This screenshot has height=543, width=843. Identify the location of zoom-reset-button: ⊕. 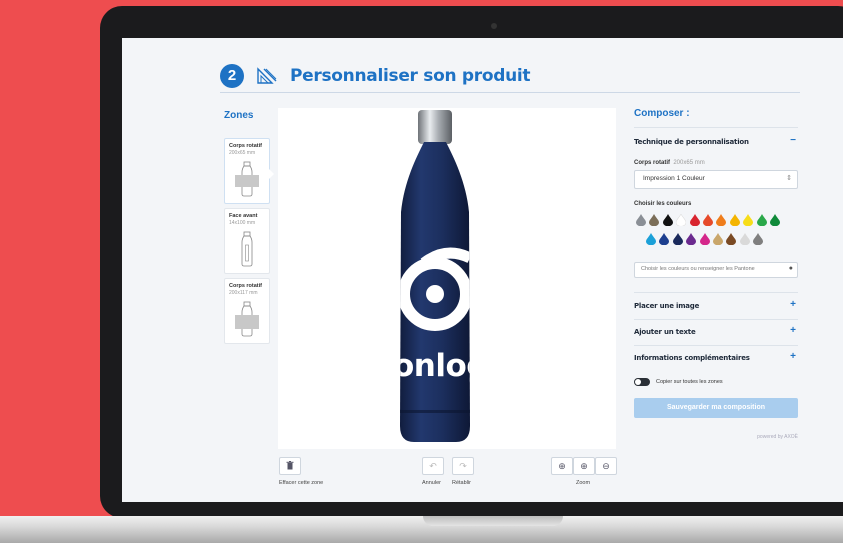
(584, 466).